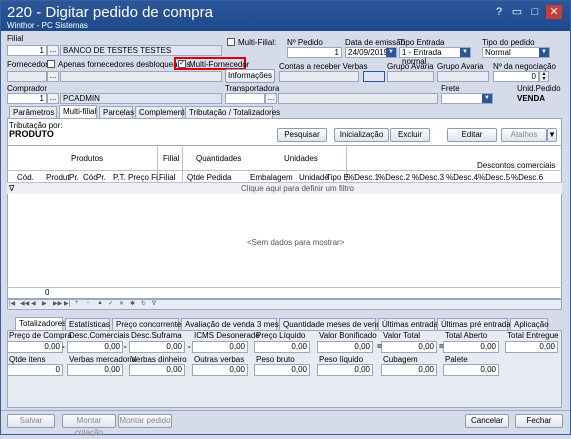 The image size is (571, 439). Describe the element at coordinates (527, 177) in the screenshot. I see `grid-col-17: %Desc.6` at that location.